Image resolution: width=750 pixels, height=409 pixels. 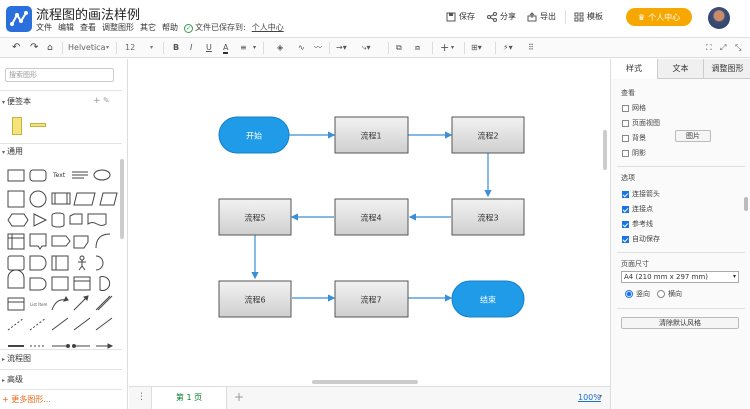 I want to click on fullscreen-icon: ⤢, so click(x=723, y=48).